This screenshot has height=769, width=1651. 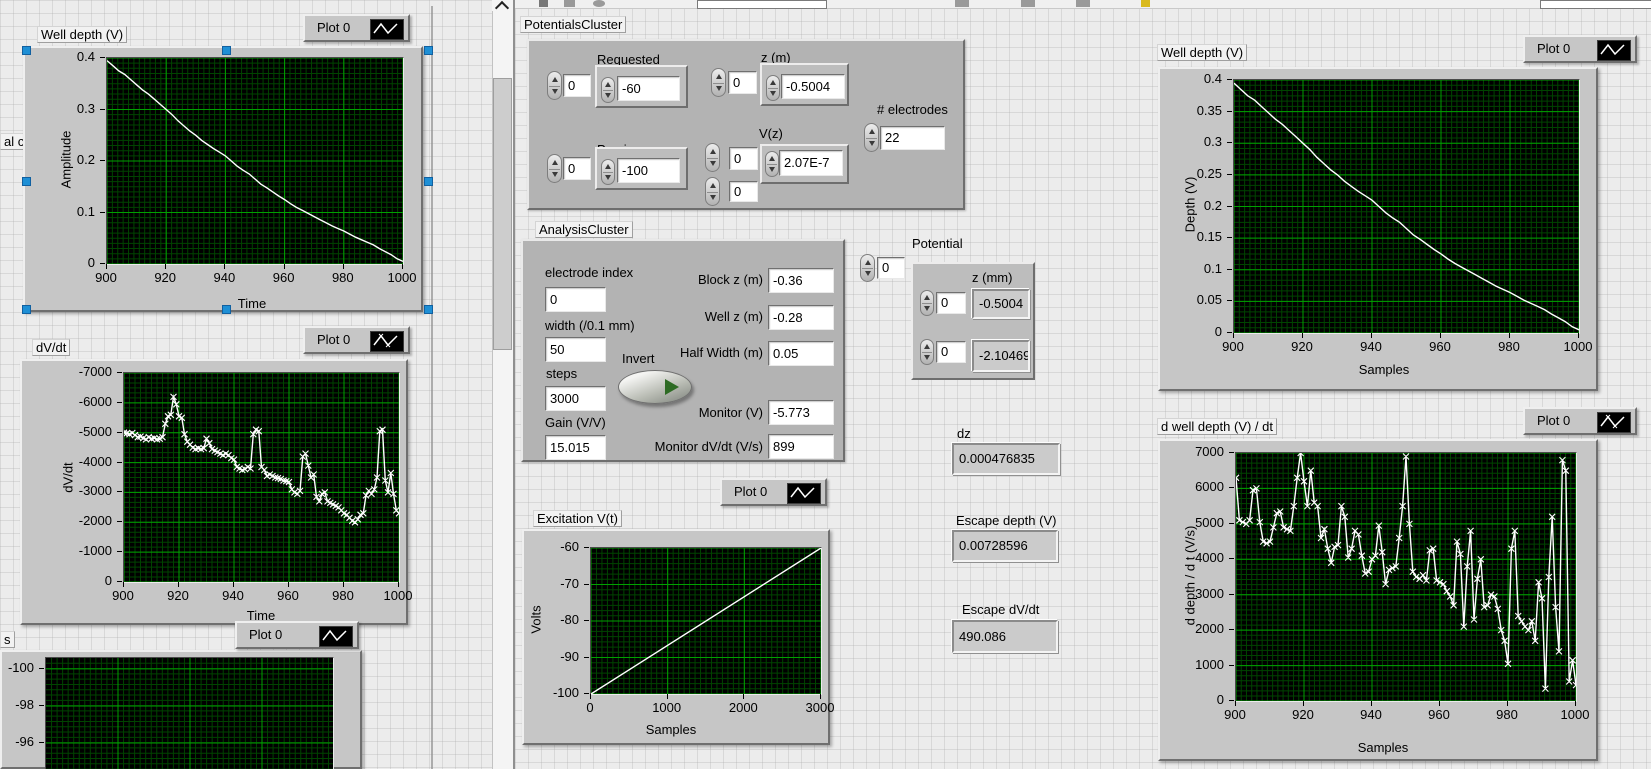 I want to click on resize-objects-icon, so click(x=1083, y=3).